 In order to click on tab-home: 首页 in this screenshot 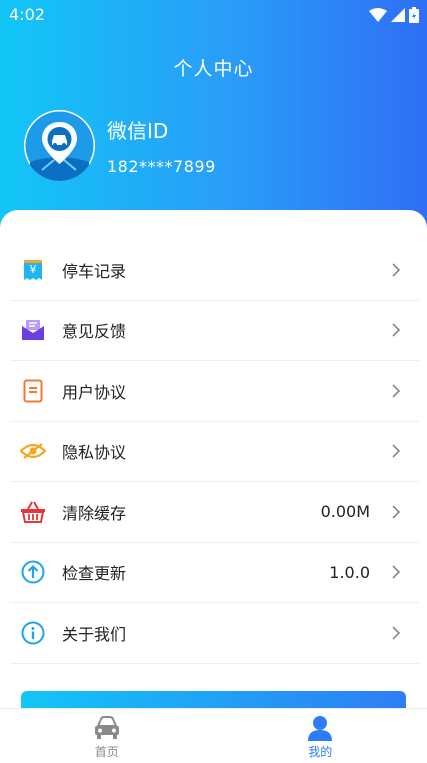, I will do `click(107, 736)`.